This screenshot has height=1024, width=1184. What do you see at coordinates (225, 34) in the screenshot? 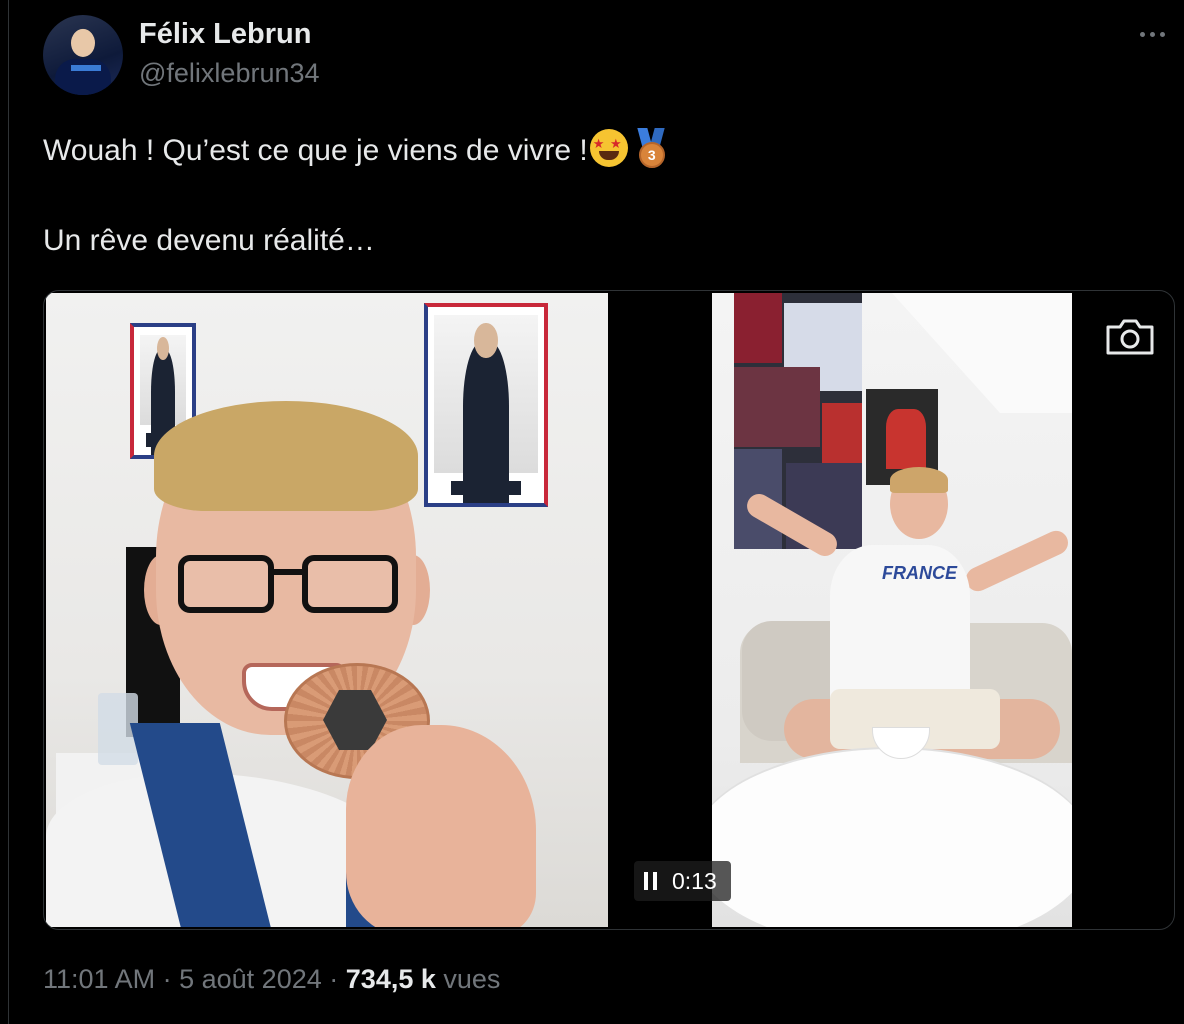
I see `author-name: Félix Lebrun` at bounding box center [225, 34].